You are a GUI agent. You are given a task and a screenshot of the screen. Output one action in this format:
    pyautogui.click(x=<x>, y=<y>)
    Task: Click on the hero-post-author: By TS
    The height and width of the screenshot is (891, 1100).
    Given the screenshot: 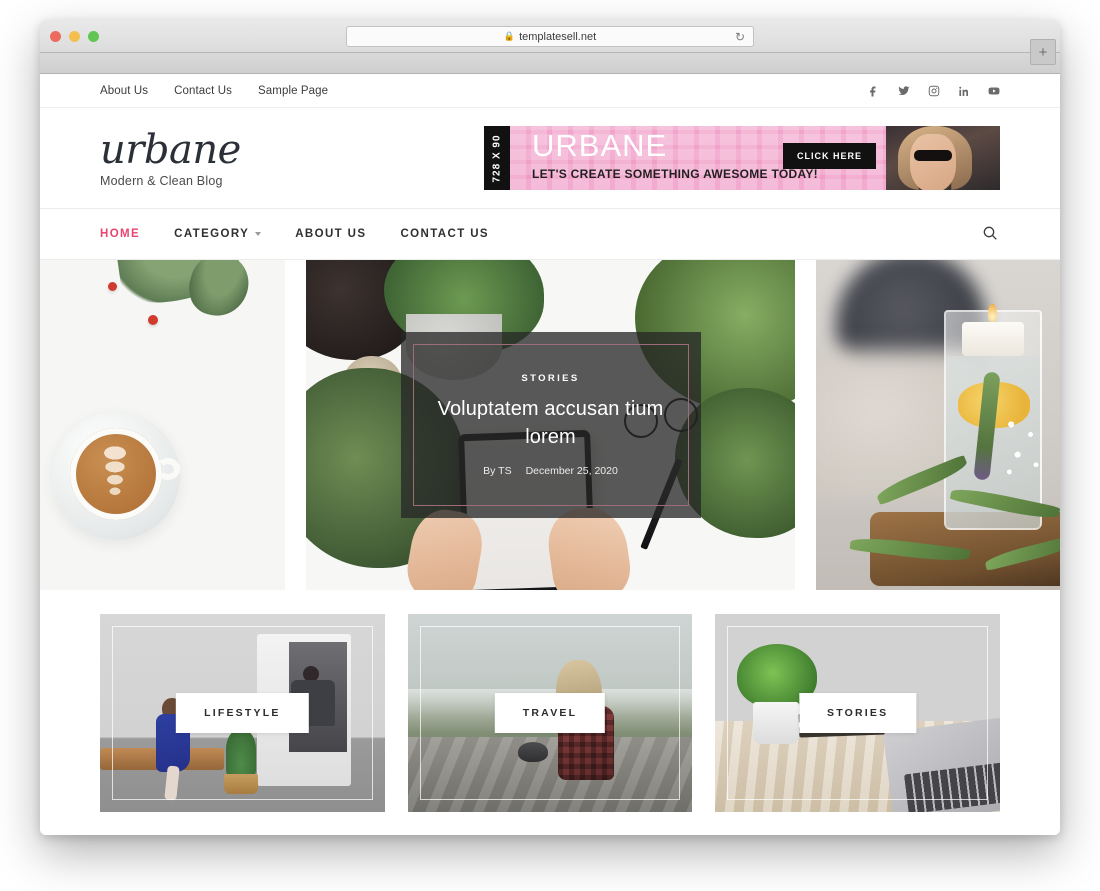 What is the action you would take?
    pyautogui.click(x=497, y=471)
    